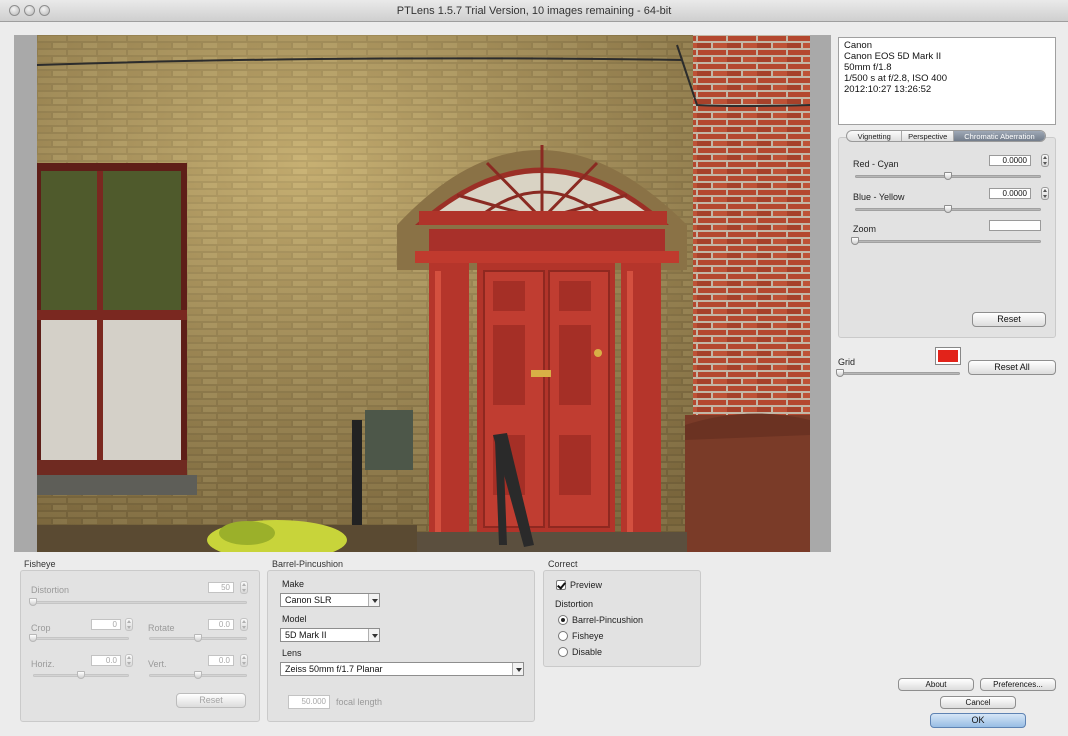 This screenshot has width=1068, height=736. What do you see at coordinates (129, 660) in the screenshot?
I see `horiz-stepper` at bounding box center [129, 660].